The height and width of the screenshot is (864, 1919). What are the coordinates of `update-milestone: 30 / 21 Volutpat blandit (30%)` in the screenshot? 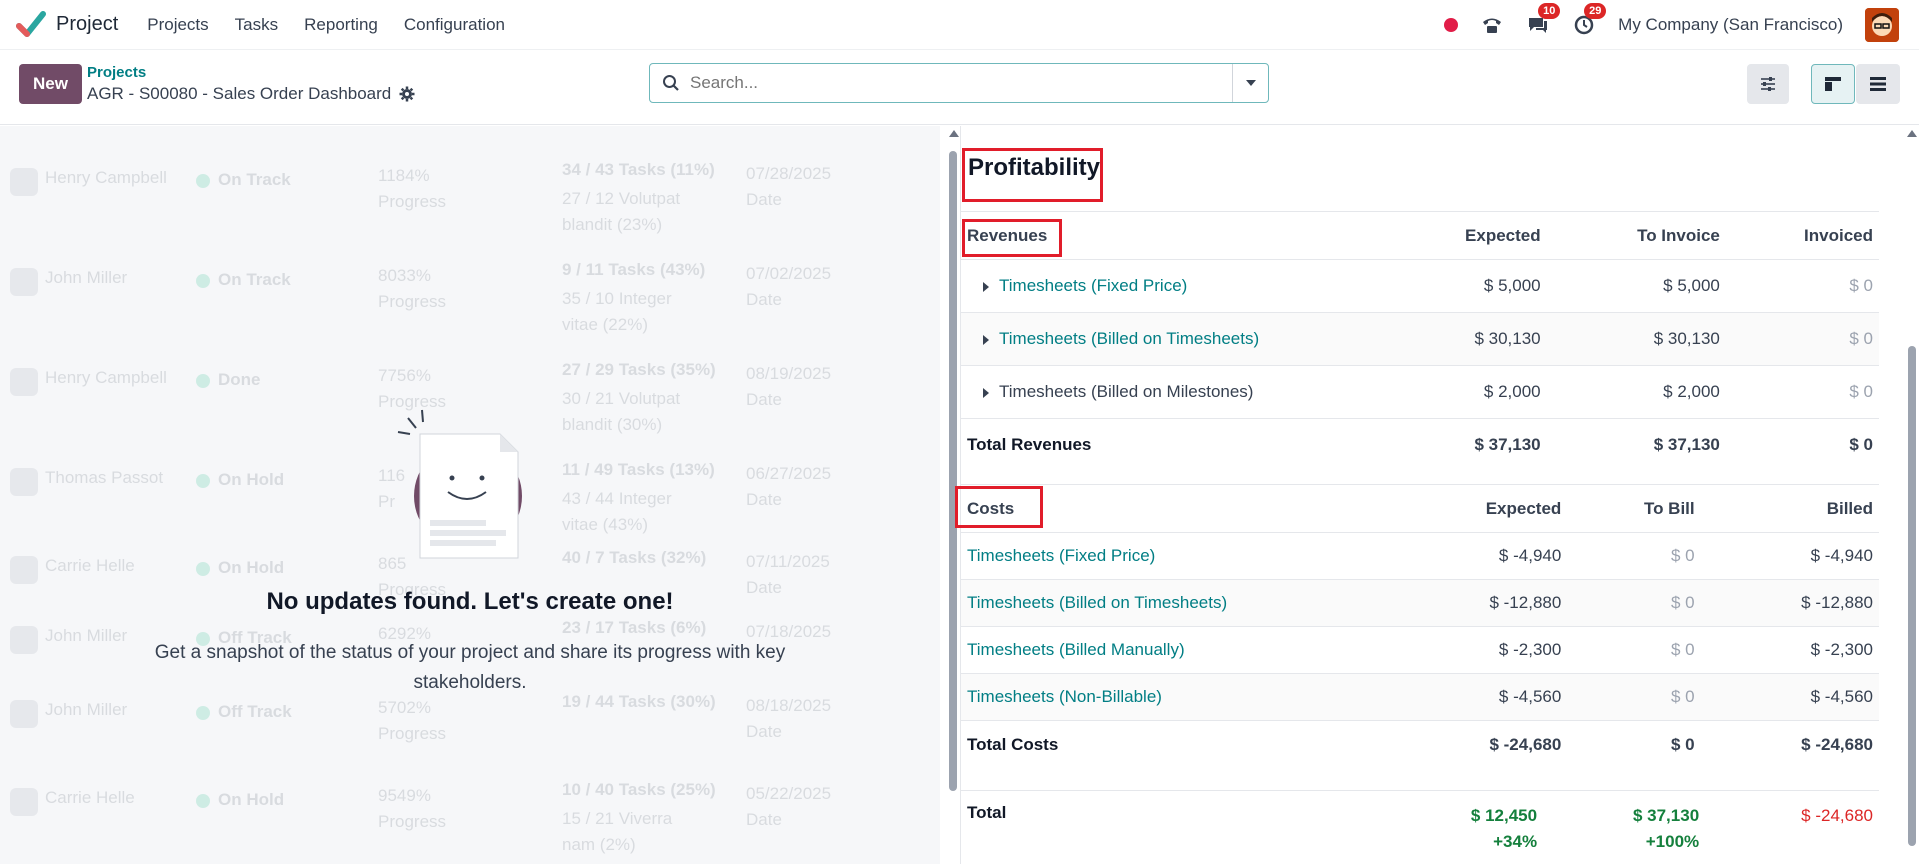 It's located at (621, 411).